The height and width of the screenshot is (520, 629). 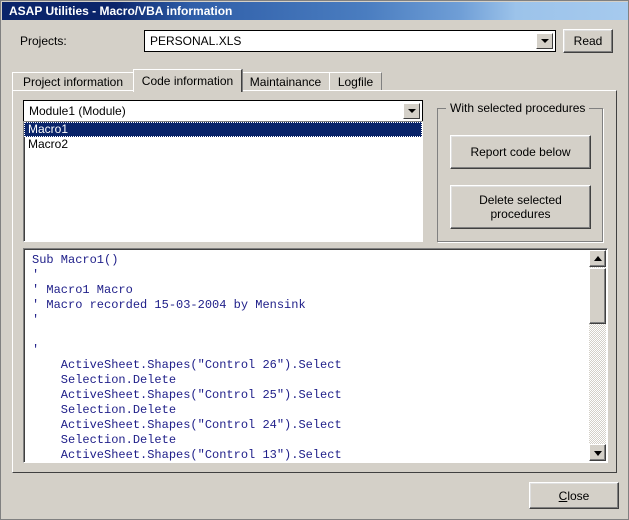 I want to click on tab-logfile: Logfile, so click(x=355, y=81).